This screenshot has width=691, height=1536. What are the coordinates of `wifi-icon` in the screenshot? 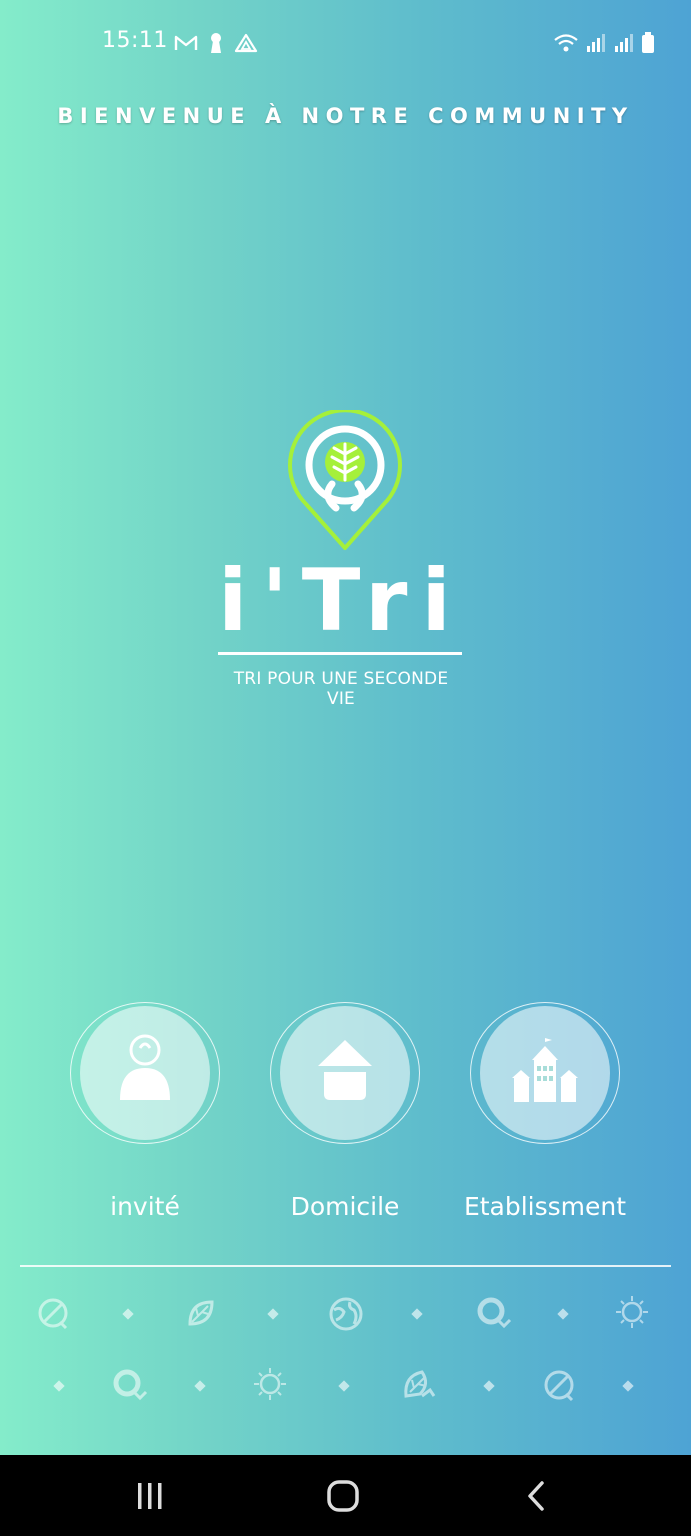 It's located at (566, 43).